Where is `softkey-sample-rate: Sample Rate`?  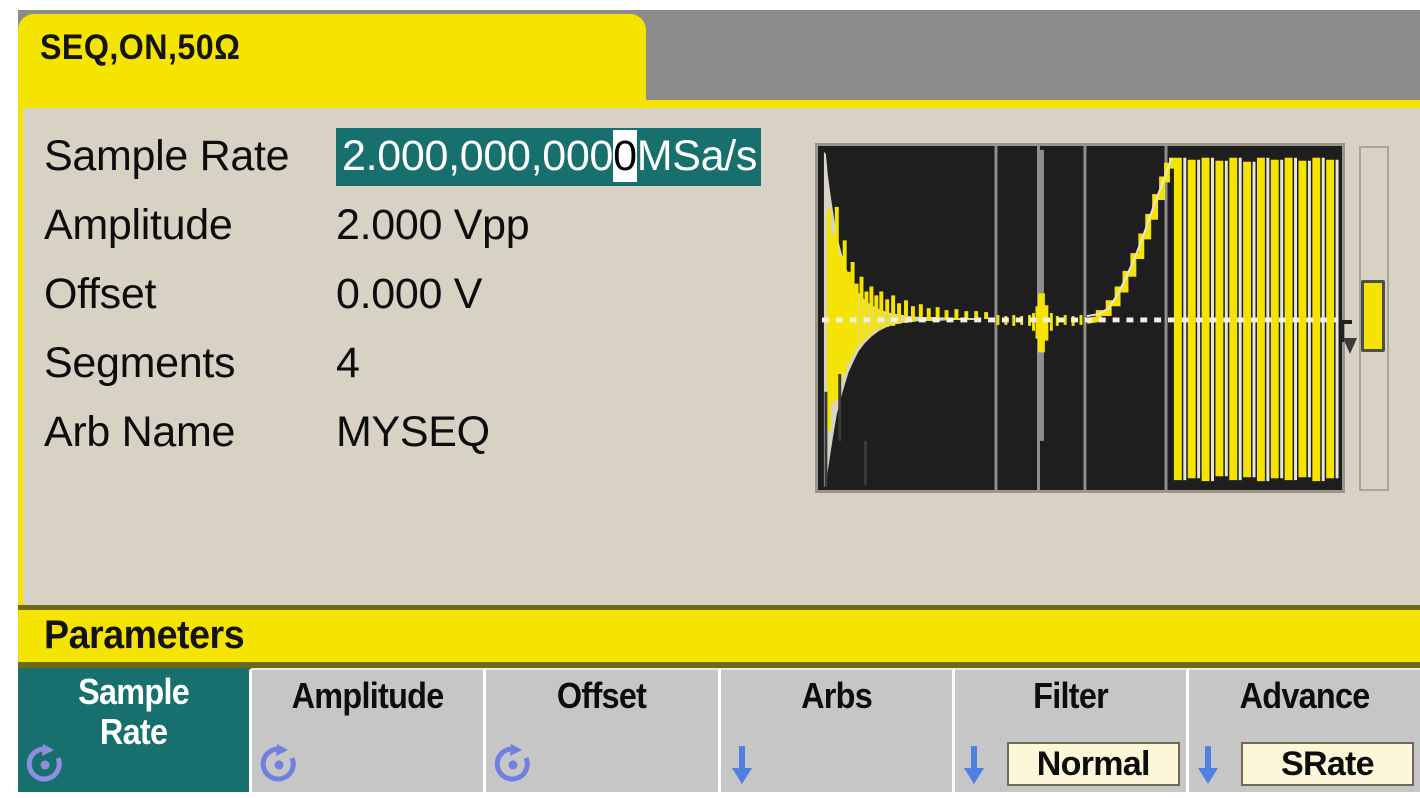
softkey-sample-rate: Sample Rate is located at coordinates (135, 730).